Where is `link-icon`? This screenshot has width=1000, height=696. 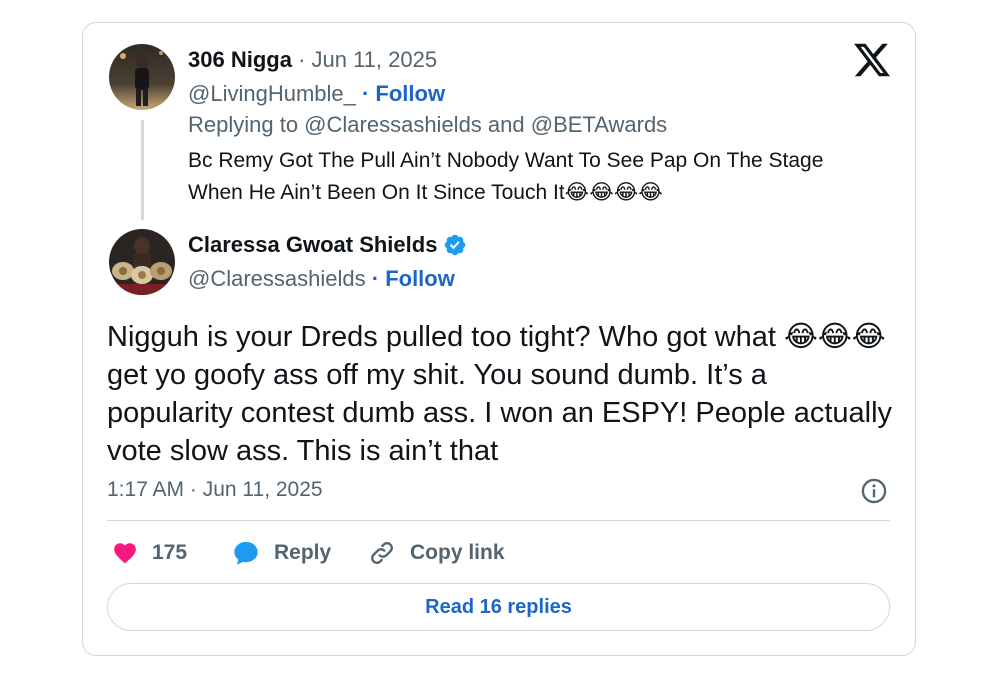
link-icon is located at coordinates (382, 553).